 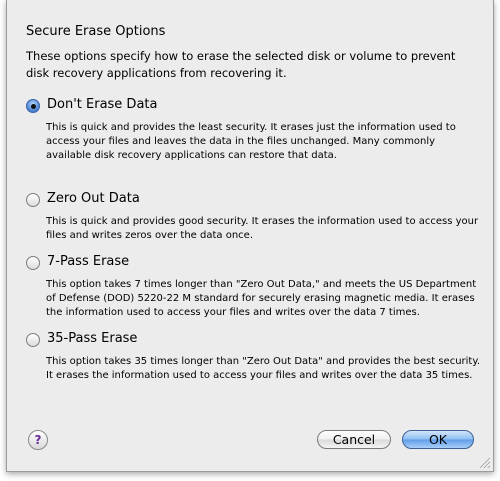 I want to click on radio-dont-erase, so click(x=33, y=106).